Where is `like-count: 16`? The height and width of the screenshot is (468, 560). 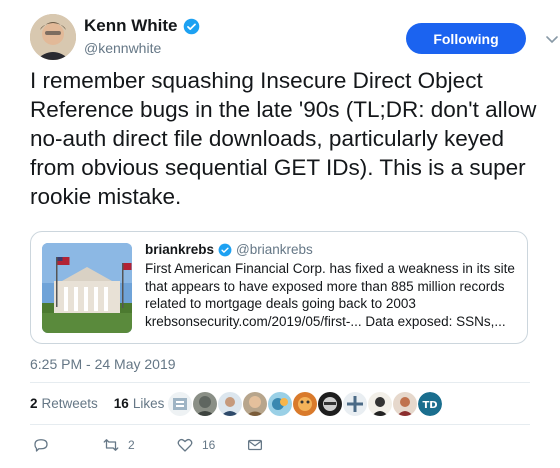
like-count: 16 is located at coordinates (209, 445).